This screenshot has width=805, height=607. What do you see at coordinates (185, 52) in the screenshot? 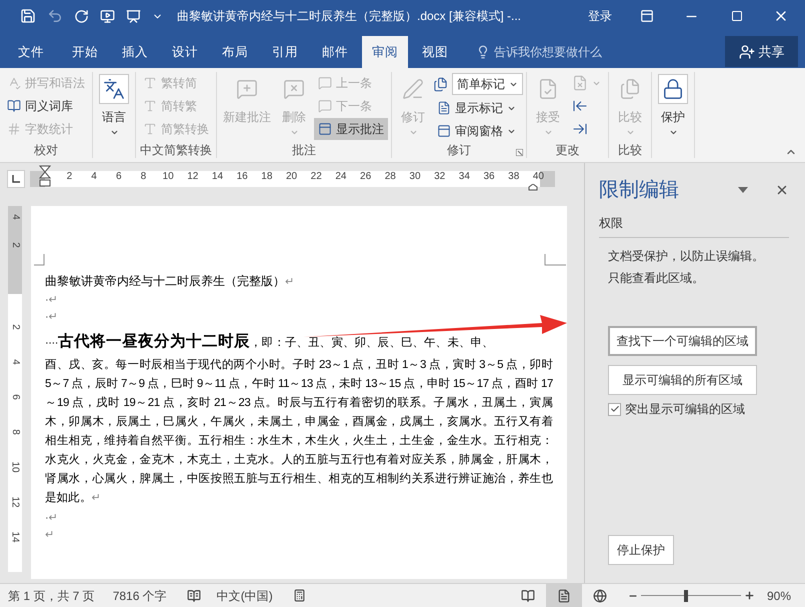
I see `ribbon-tab: 设计` at bounding box center [185, 52].